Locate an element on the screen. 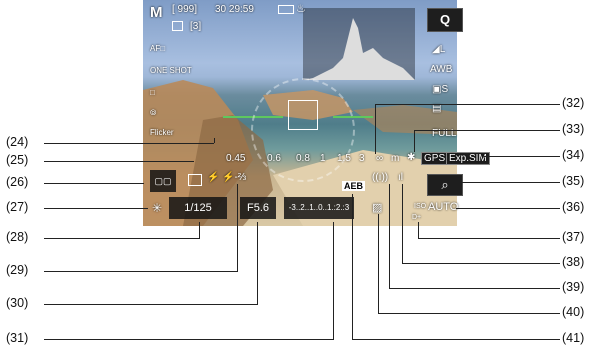 The height and width of the screenshot is (349, 600). callout-41: (41) is located at coordinates (573, 338).